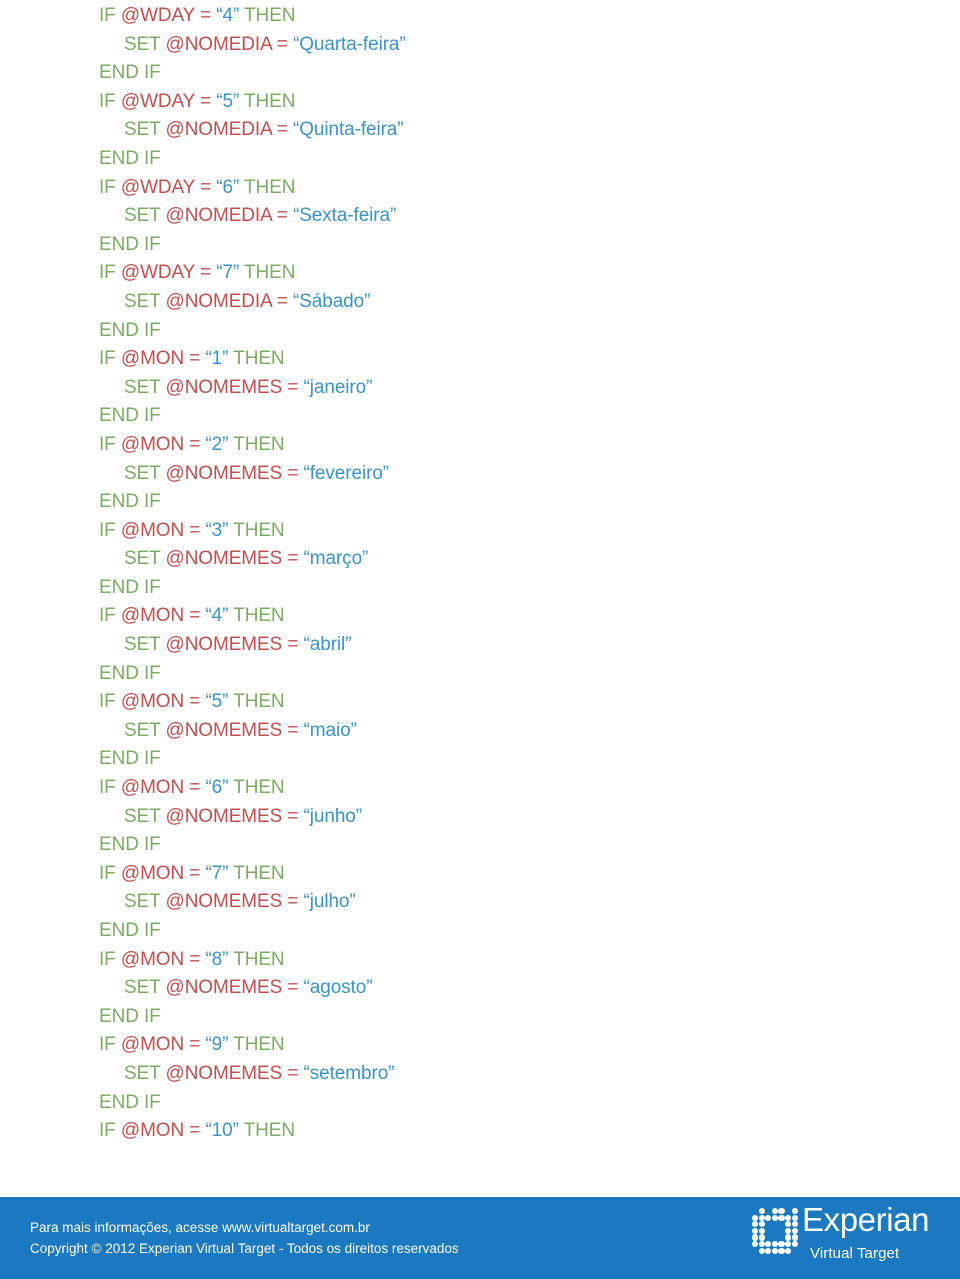 This screenshot has height=1279, width=960. Describe the element at coordinates (338, 988) in the screenshot. I see `code-token-str: “agosto”` at that location.